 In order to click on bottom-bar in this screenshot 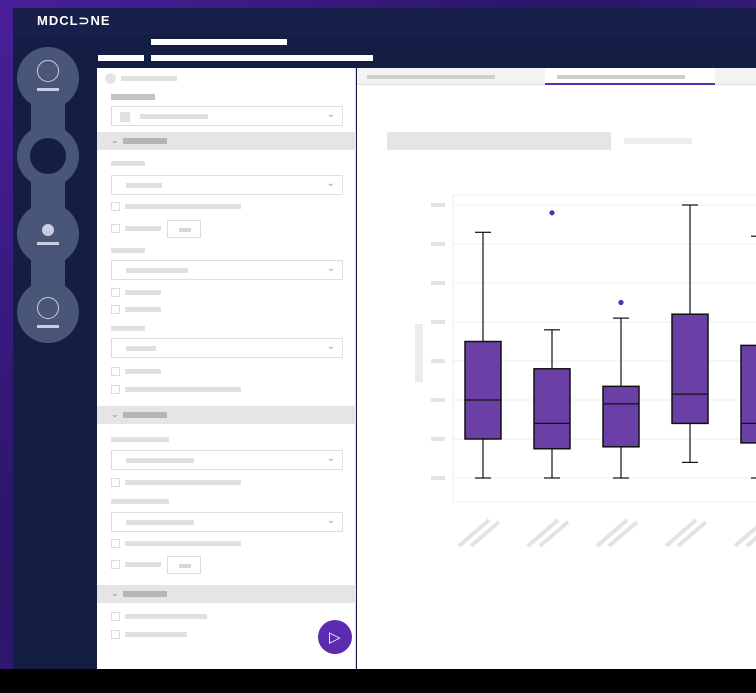, I will do `click(378, 681)`.